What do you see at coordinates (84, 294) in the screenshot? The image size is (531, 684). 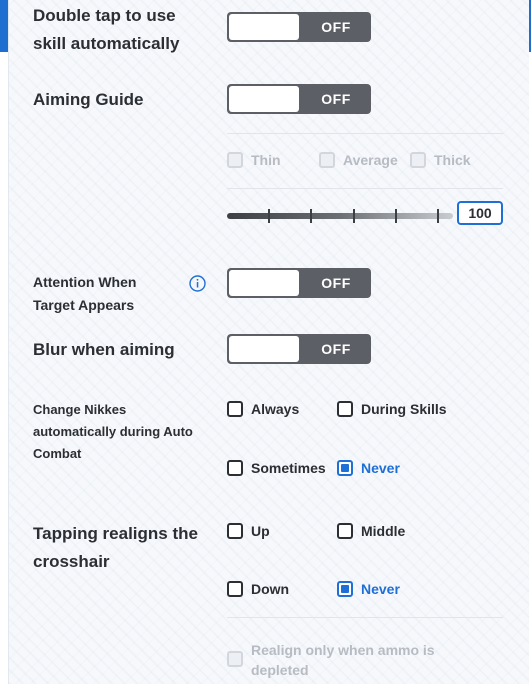 I see `attention-label: Attention When Target Appears` at bounding box center [84, 294].